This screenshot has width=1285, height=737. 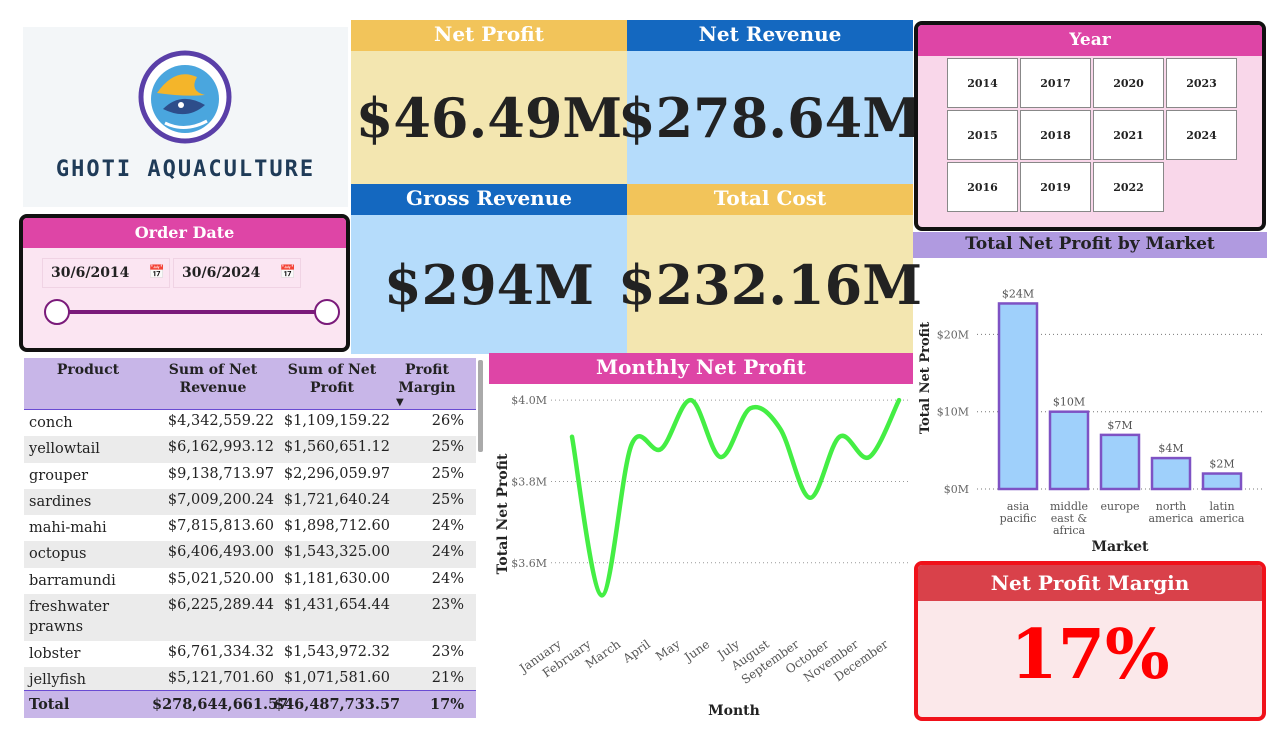 What do you see at coordinates (668, 650) in the screenshot?
I see `x-tick-label: May` at bounding box center [668, 650].